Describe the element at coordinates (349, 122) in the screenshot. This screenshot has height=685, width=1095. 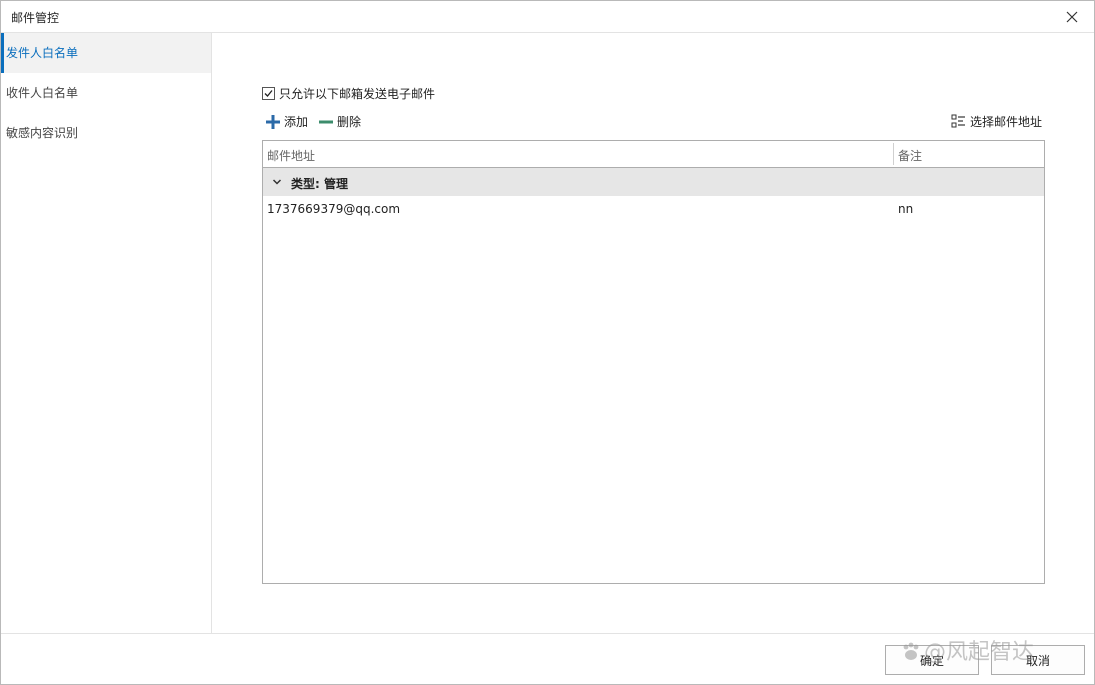
I see `delete-button-label: 删除` at that location.